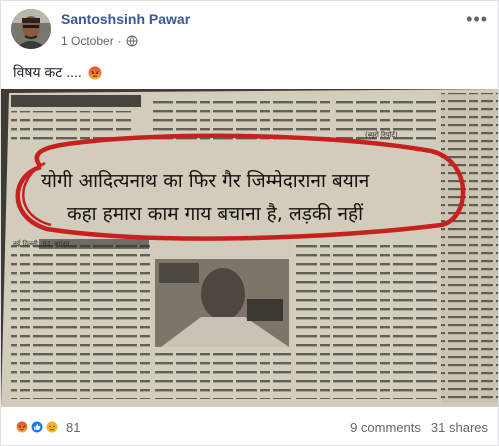 Image resolution: width=499 pixels, height=446 pixels. I want to click on author-name: Santoshsinh Pawar, so click(125, 19).